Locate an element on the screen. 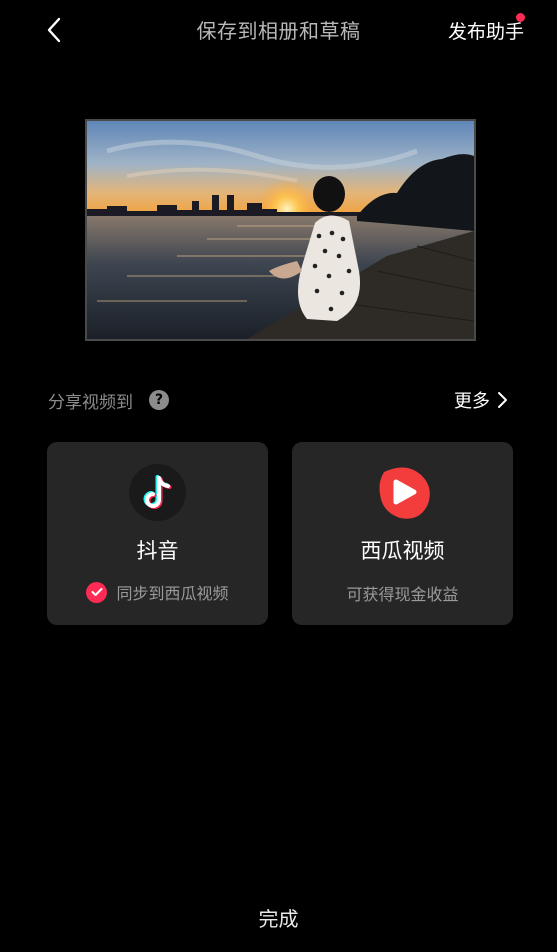 Image resolution: width=557 pixels, height=952 pixels. xigua-logo-icon is located at coordinates (404, 493).